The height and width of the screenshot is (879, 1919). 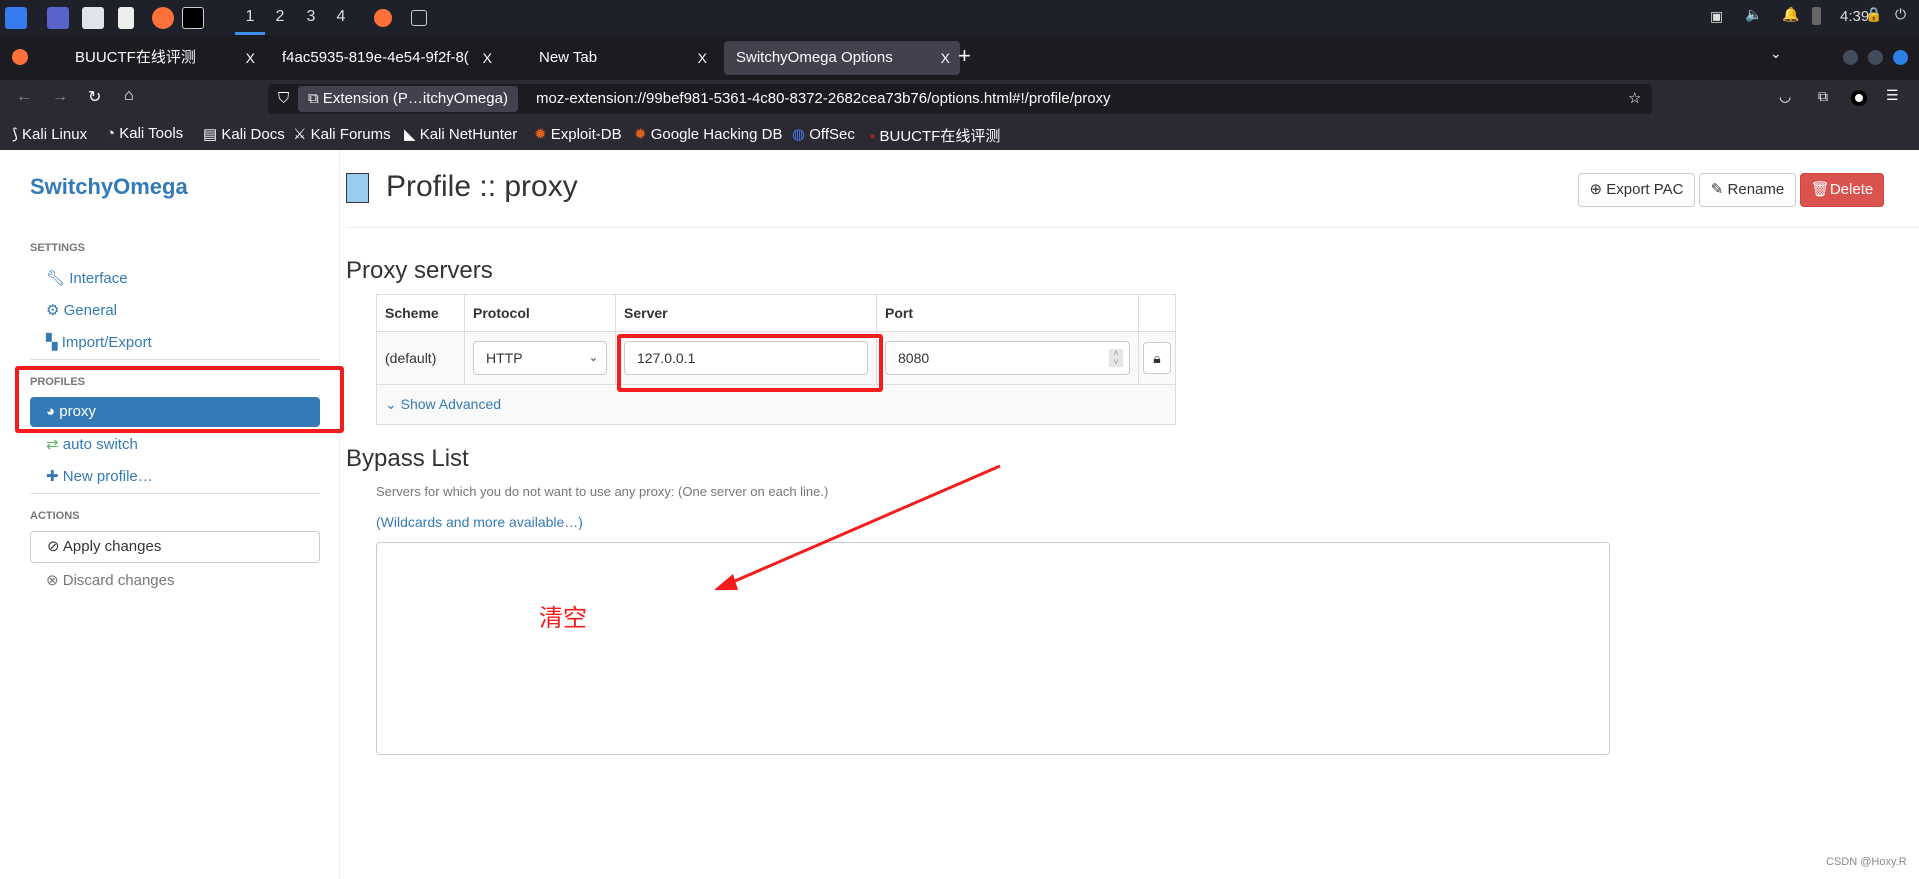 What do you see at coordinates (857, 527) in the screenshot?
I see `annotation-arrow` at bounding box center [857, 527].